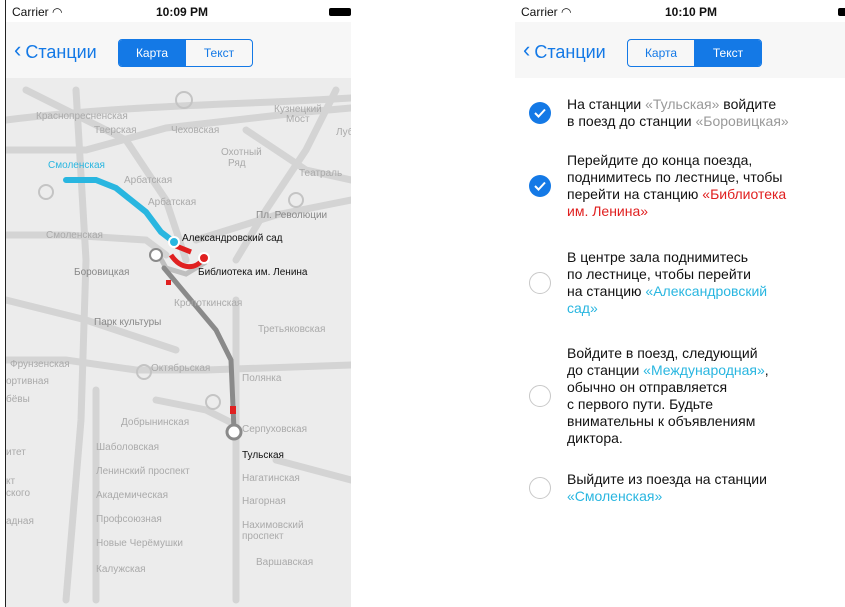  I want to click on map-label-zapadnaya: адная, so click(20, 521).